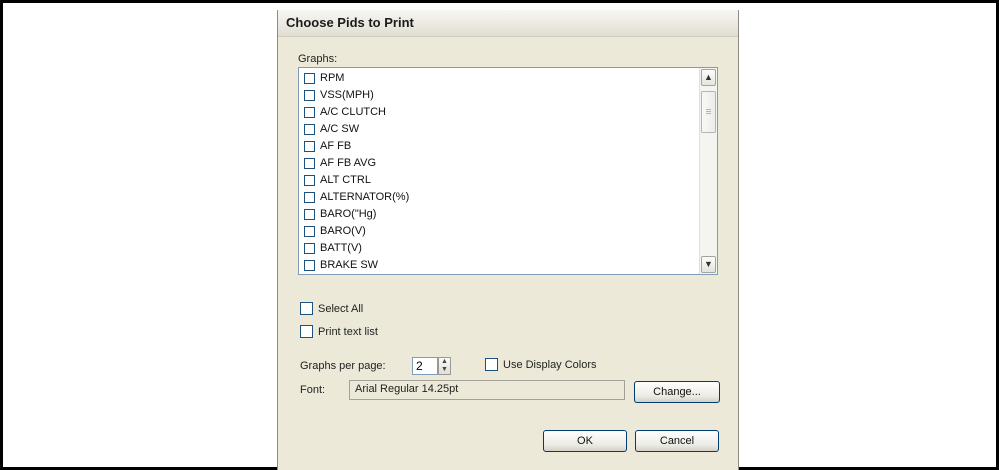  I want to click on graph-item-label: ALT CTRL, so click(345, 180).